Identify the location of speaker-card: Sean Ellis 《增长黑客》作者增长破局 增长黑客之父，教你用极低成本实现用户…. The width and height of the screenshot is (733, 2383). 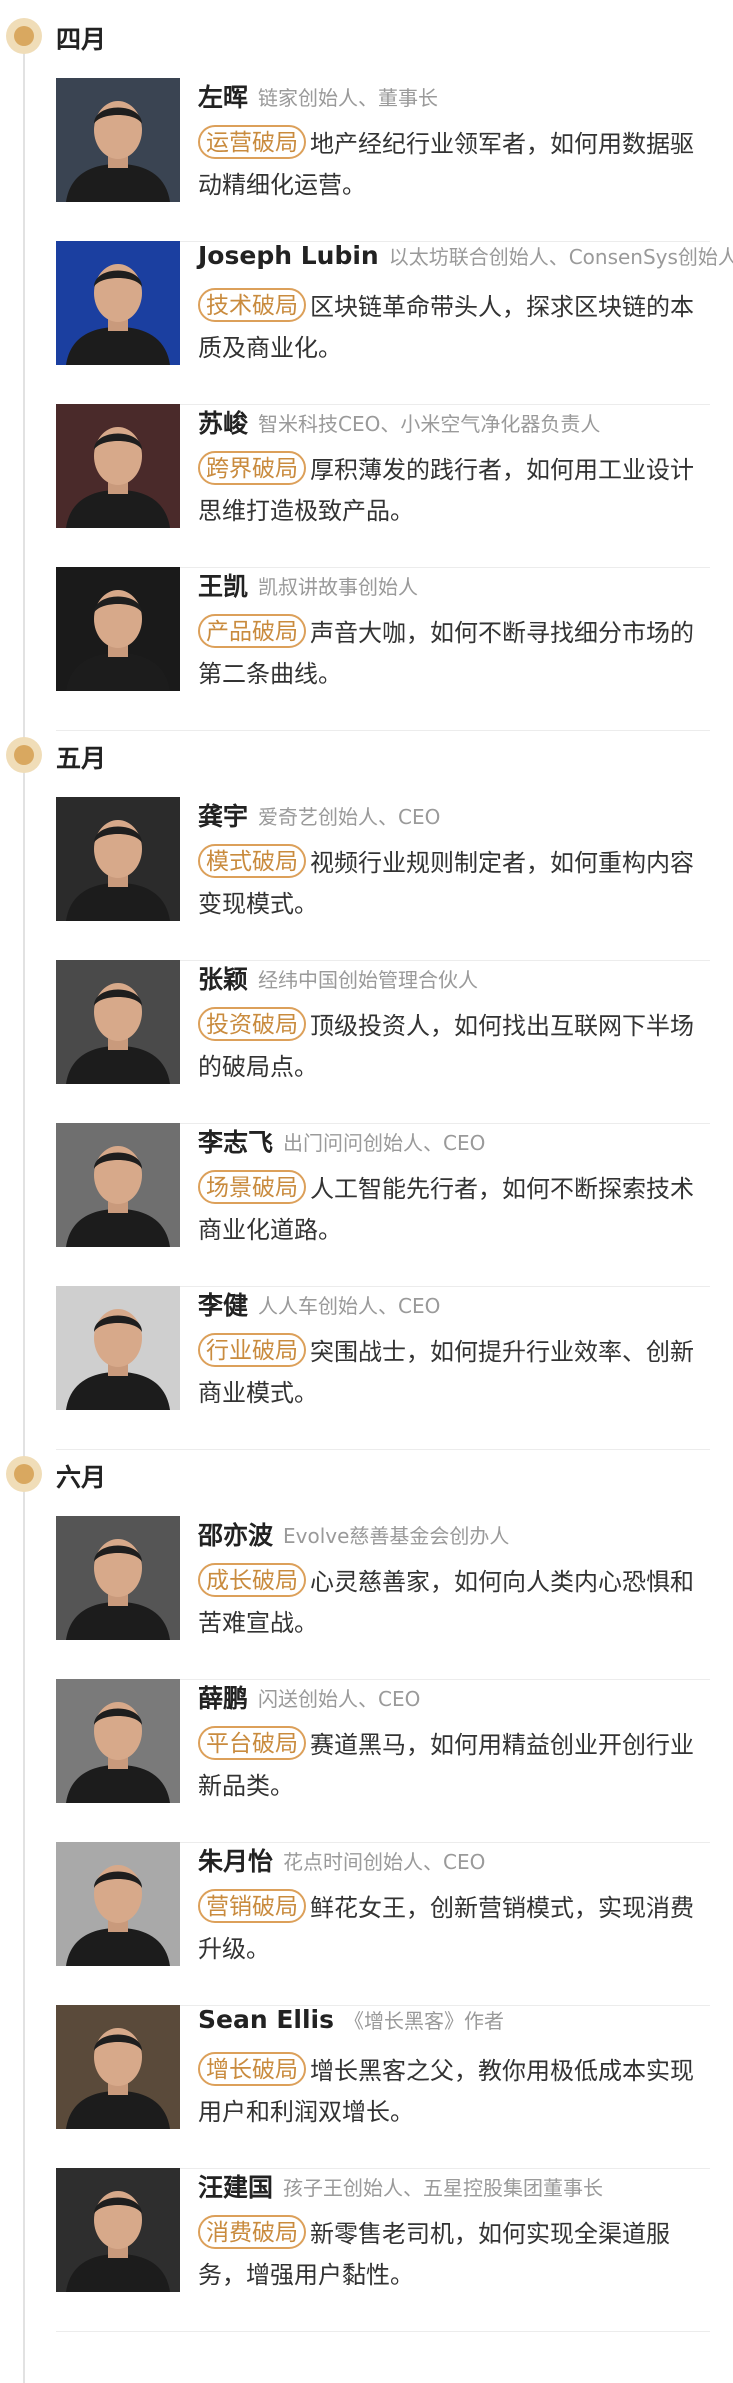
(383, 2087).